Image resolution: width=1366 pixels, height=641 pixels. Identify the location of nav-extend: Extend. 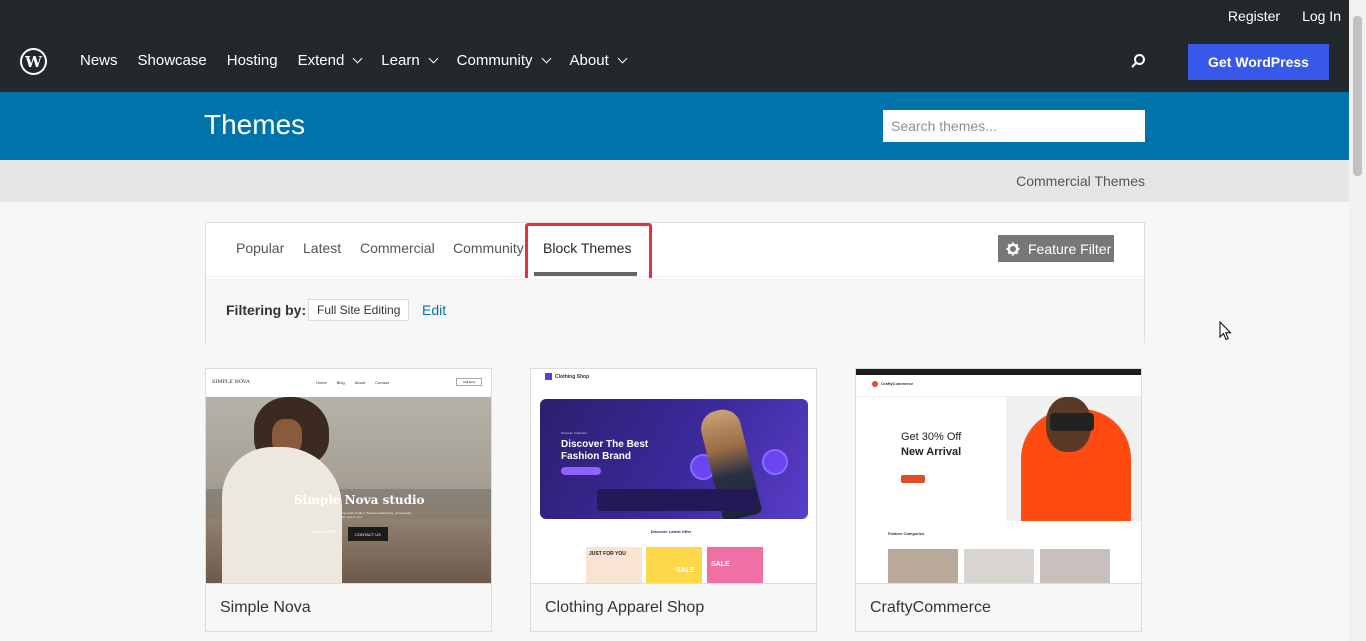
(330, 60).